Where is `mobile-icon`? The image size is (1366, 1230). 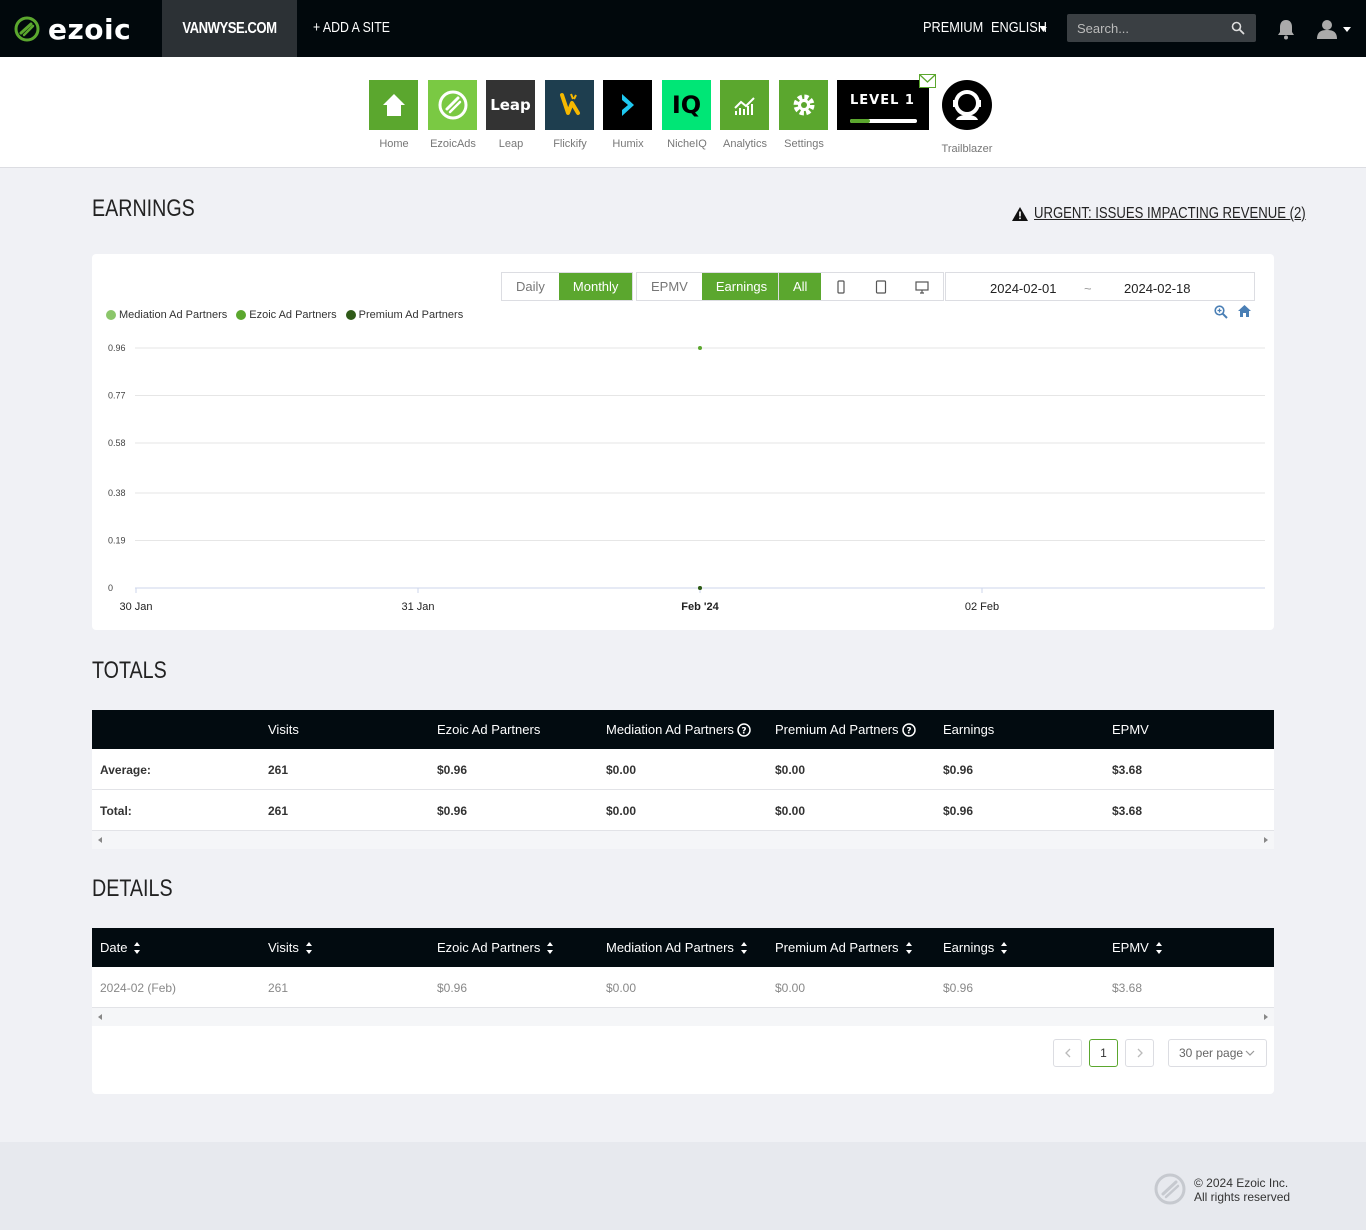 mobile-icon is located at coordinates (841, 286).